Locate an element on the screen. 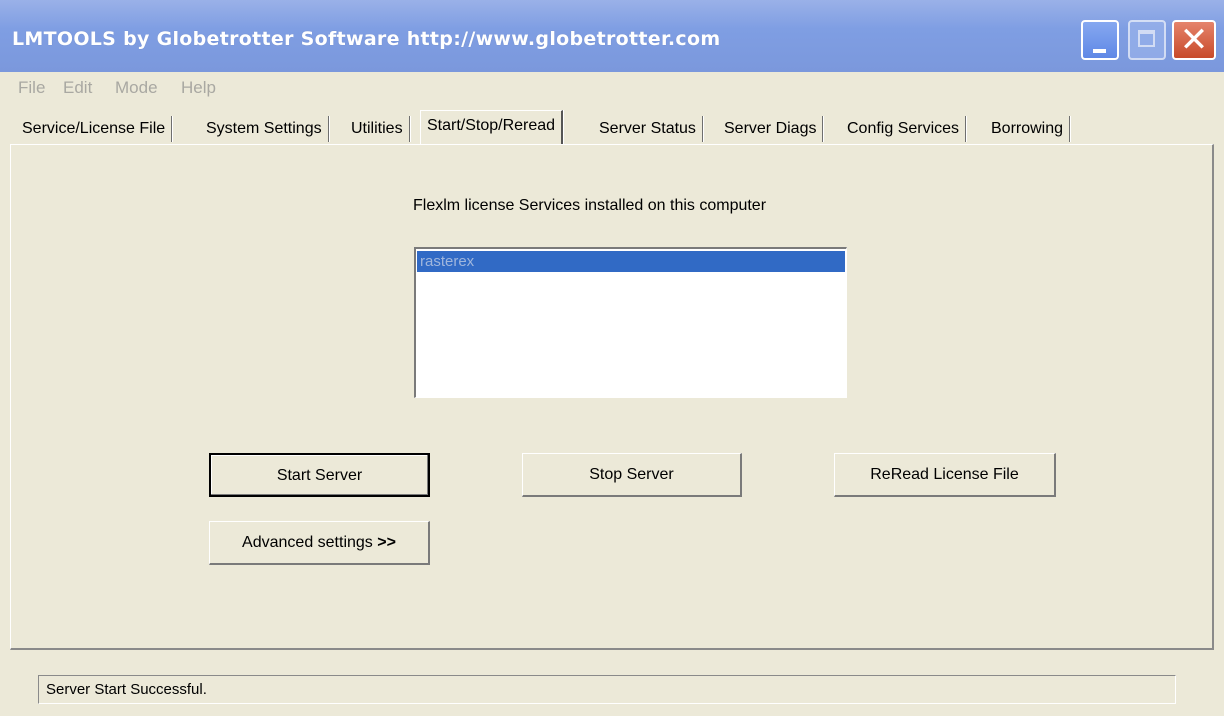  maximize-button is located at coordinates (1147, 40).